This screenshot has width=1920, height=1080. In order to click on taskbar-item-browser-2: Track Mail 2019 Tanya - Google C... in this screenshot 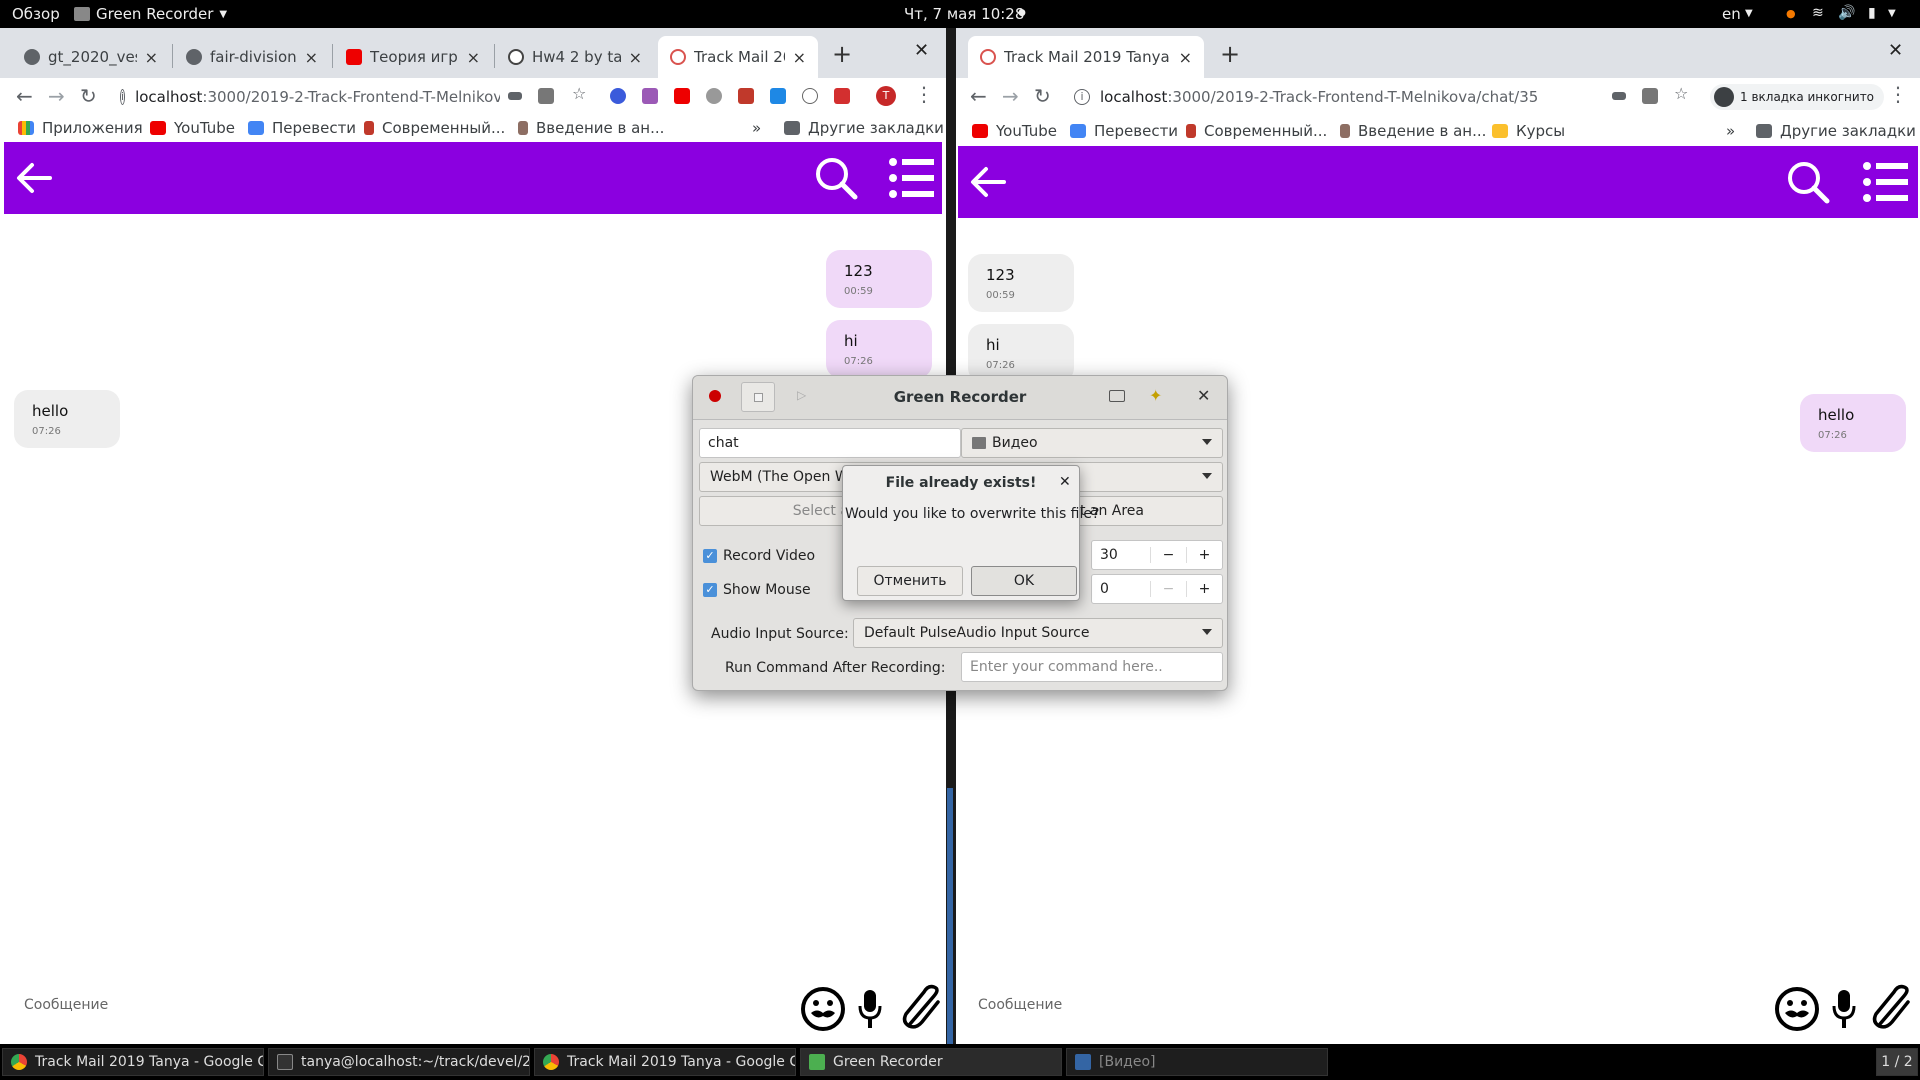, I will do `click(665, 1062)`.